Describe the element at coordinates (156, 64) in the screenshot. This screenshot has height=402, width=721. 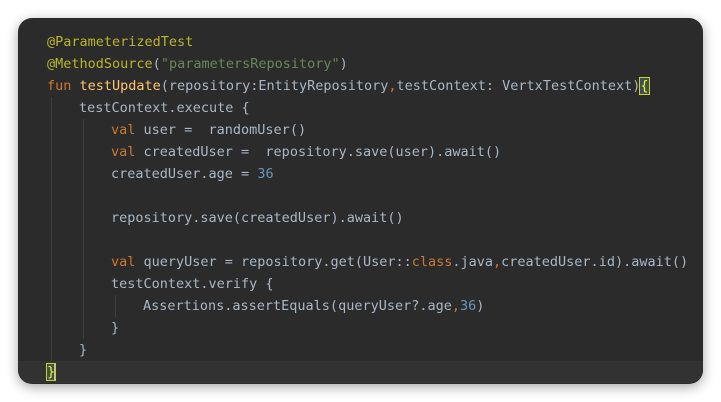
I see `code-token: (` at that location.